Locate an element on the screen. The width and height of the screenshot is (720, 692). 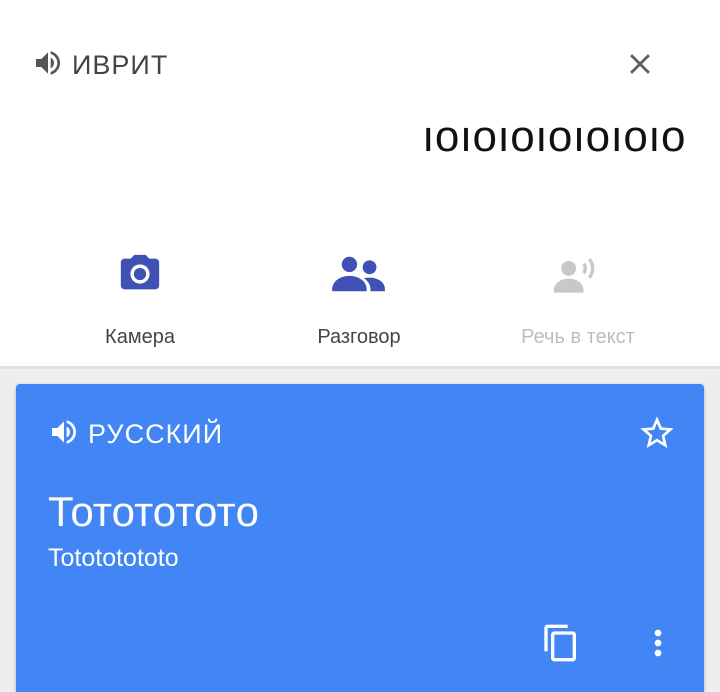
close-button is located at coordinates (640, 64).